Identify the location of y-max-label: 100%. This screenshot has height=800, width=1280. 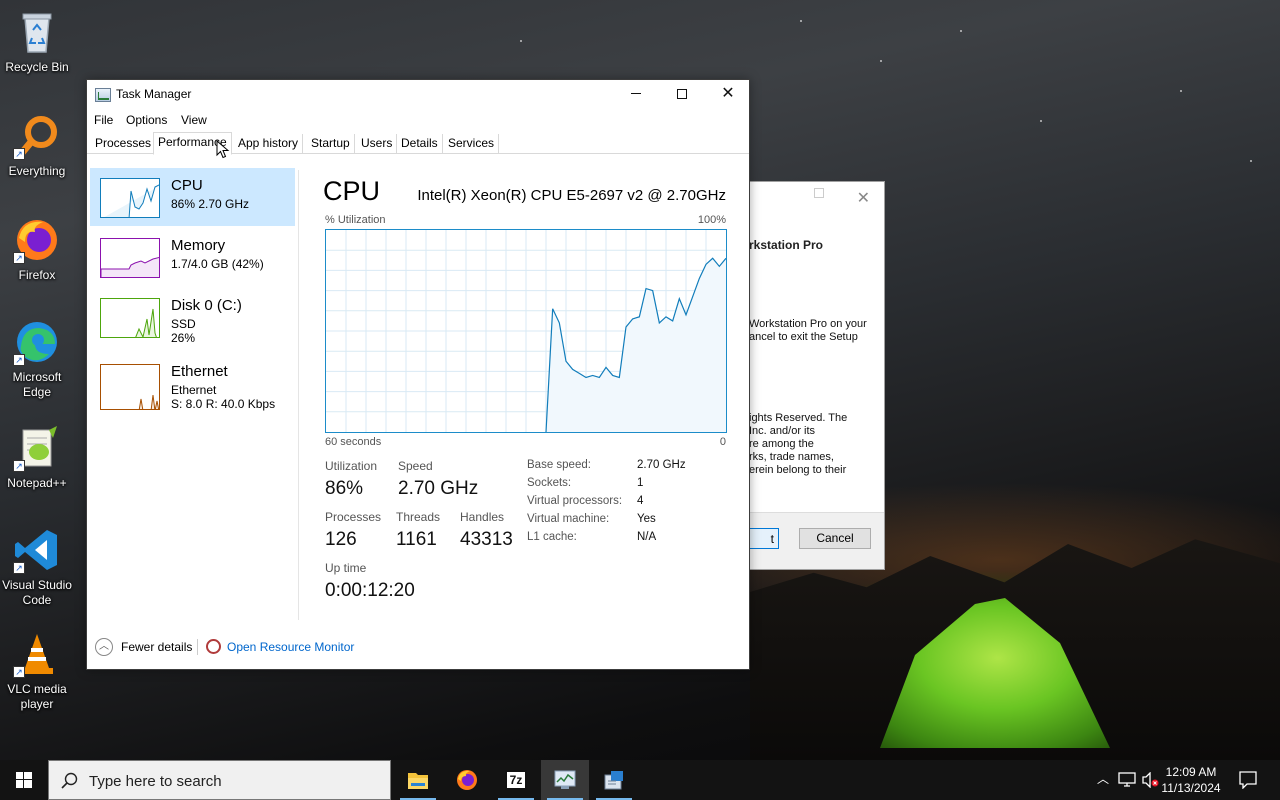
(711, 220).